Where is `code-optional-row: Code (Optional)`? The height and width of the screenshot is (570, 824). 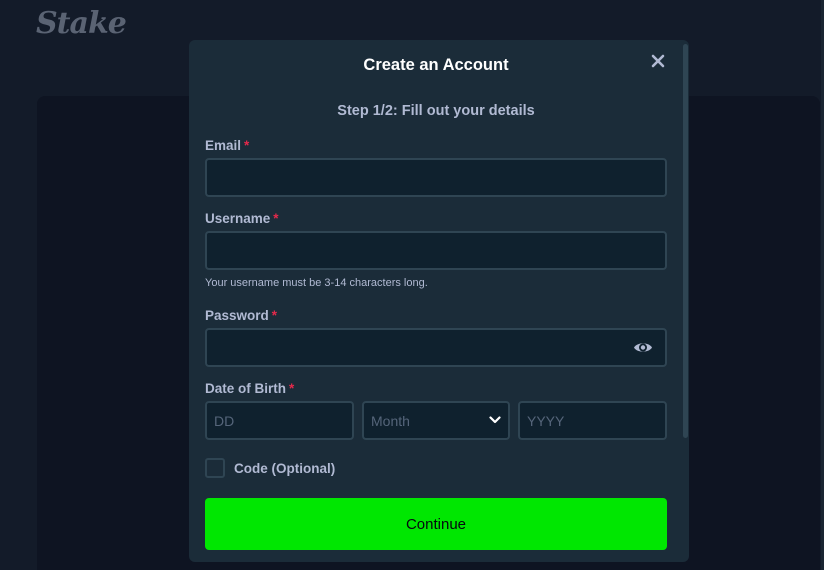 code-optional-row: Code (Optional) is located at coordinates (270, 468).